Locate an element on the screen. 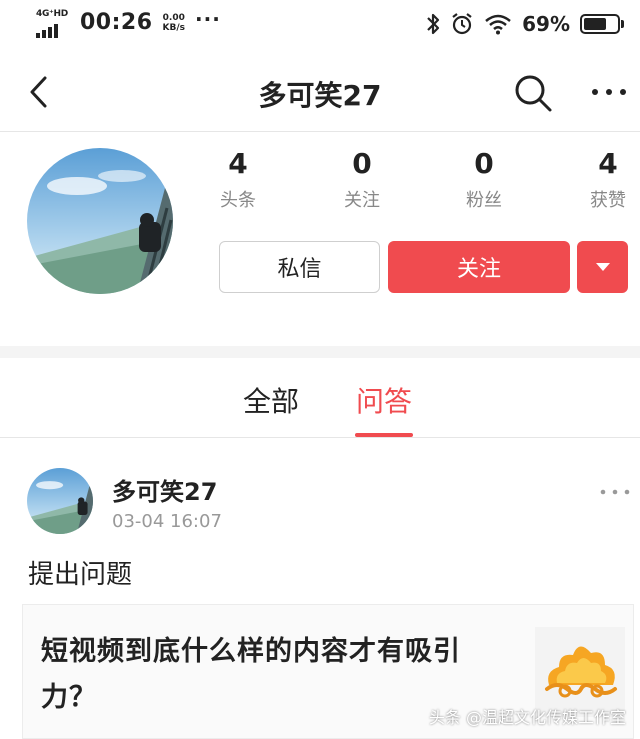 This screenshot has height=739, width=640. speed-unit: KB/s is located at coordinates (174, 27).